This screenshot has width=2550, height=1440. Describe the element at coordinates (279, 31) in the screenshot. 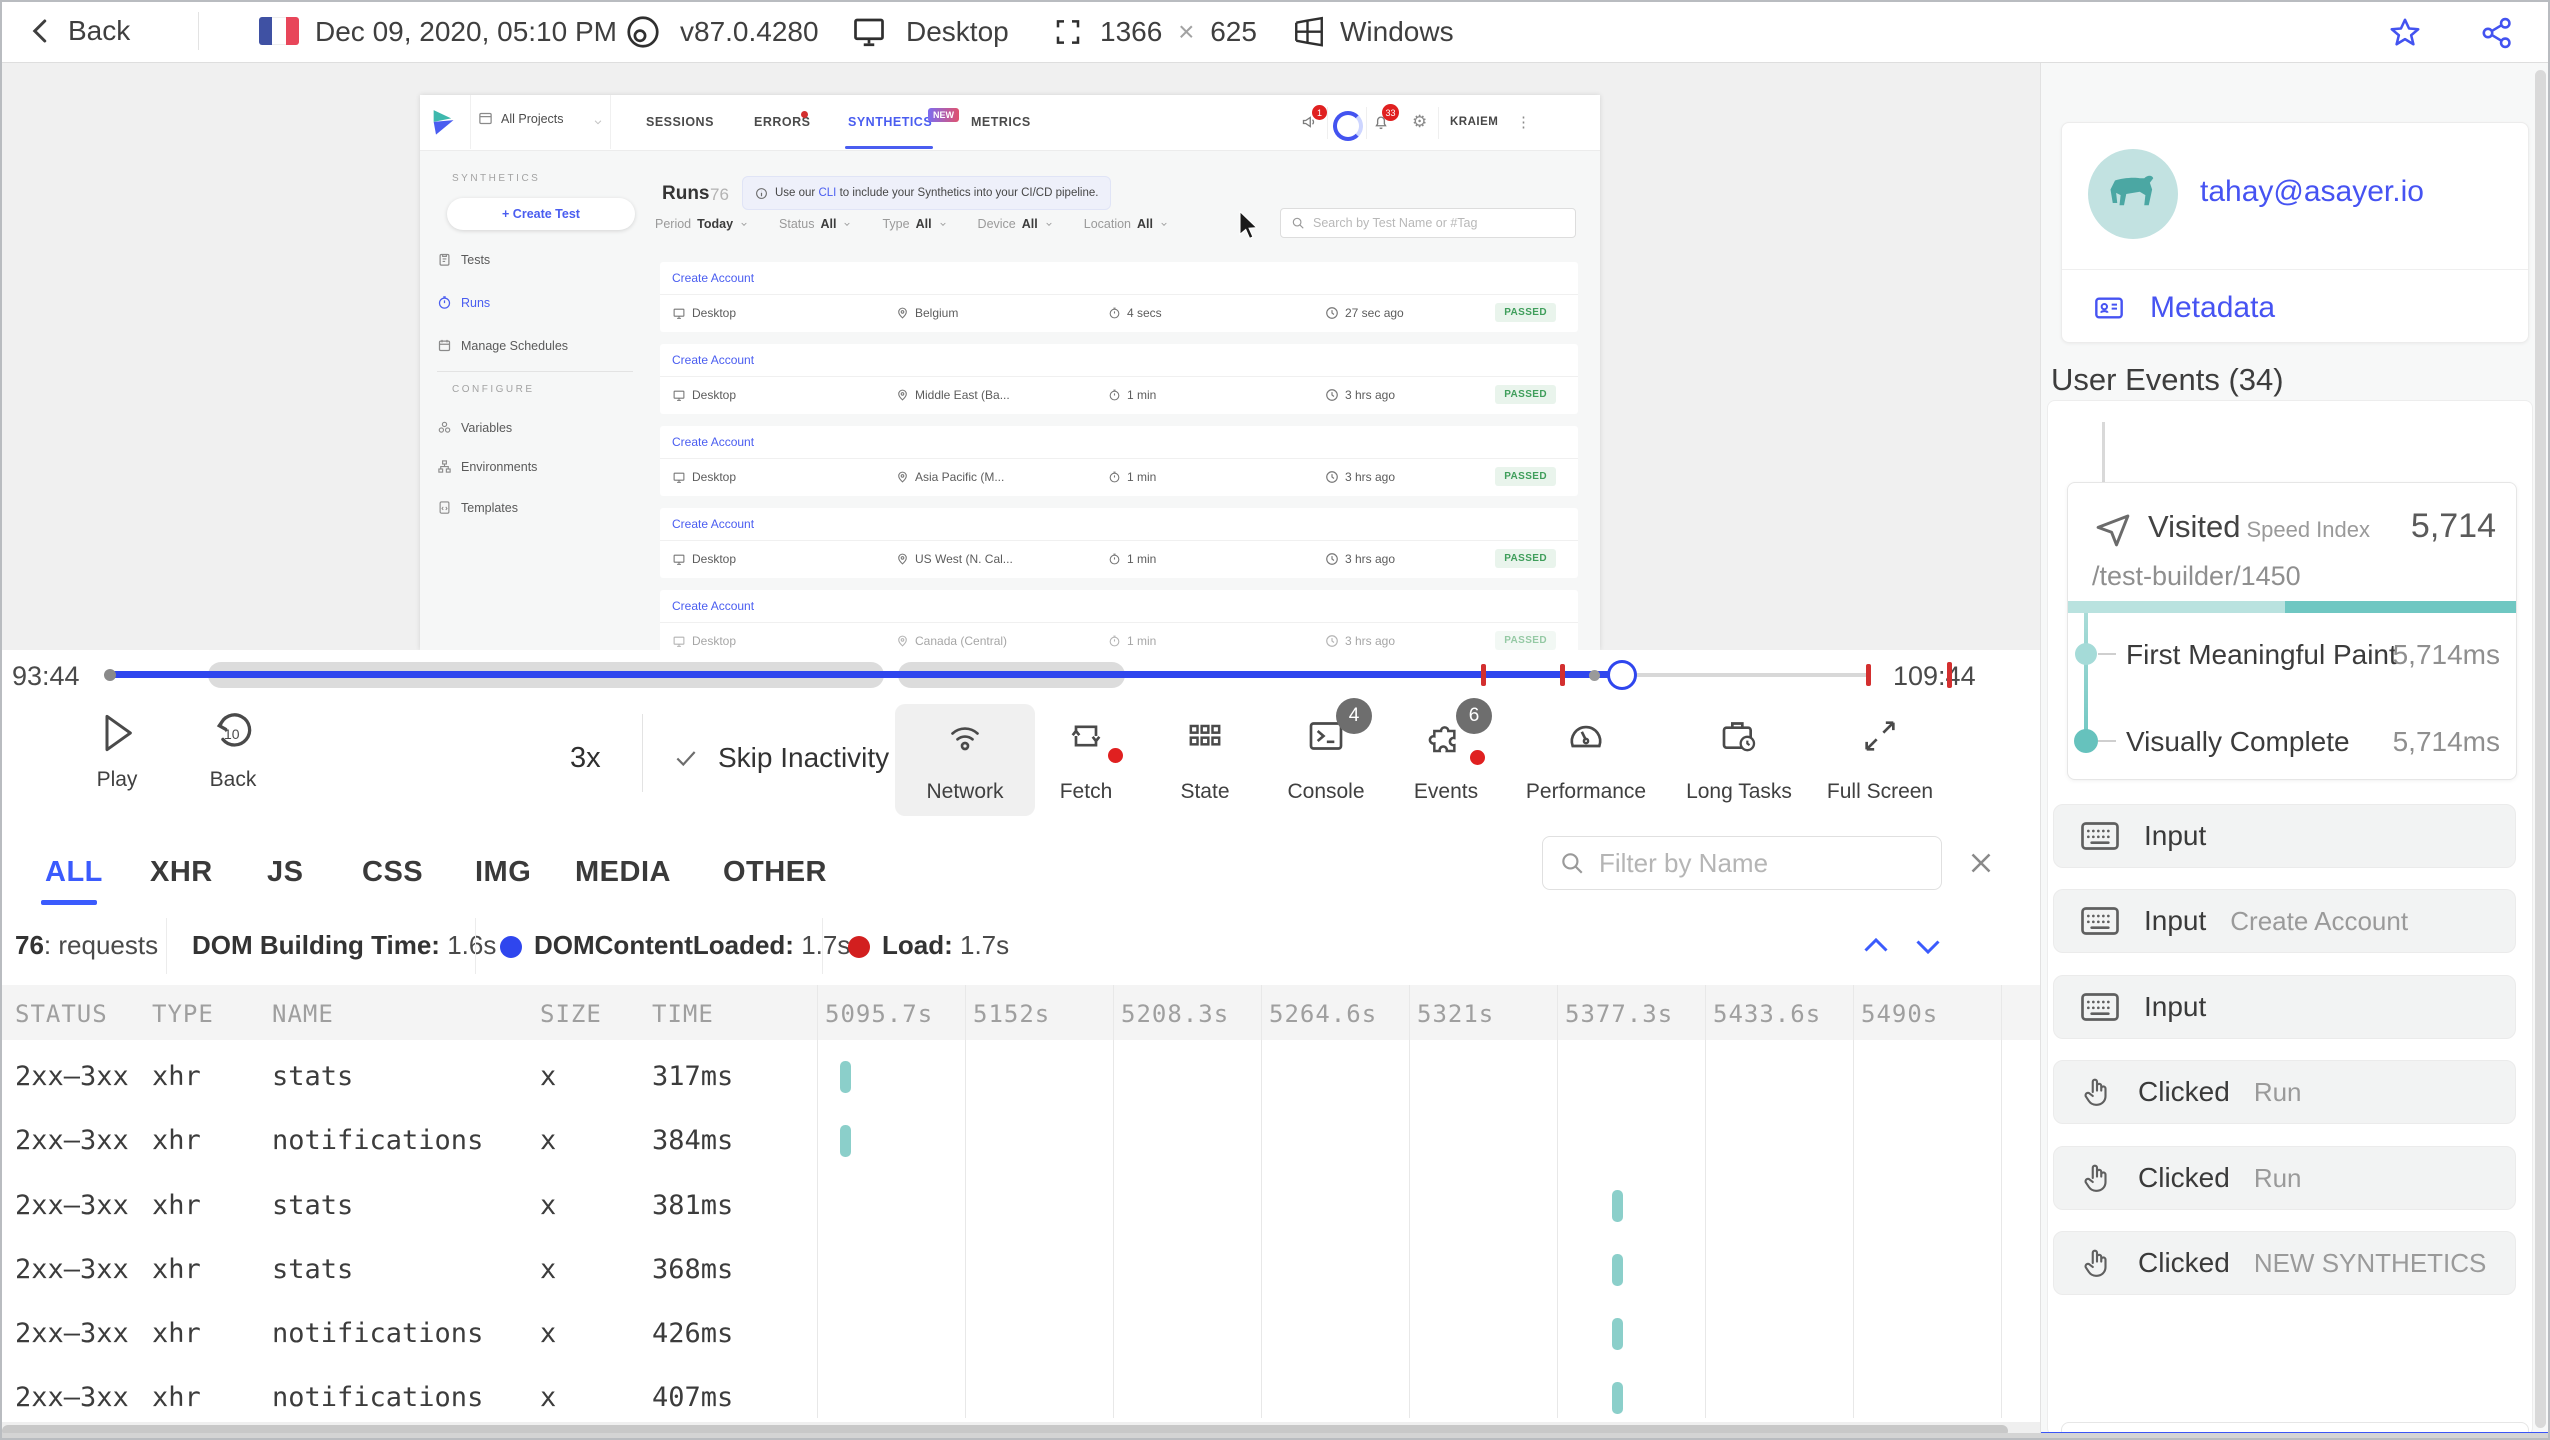

I see `france-flag-icon` at that location.